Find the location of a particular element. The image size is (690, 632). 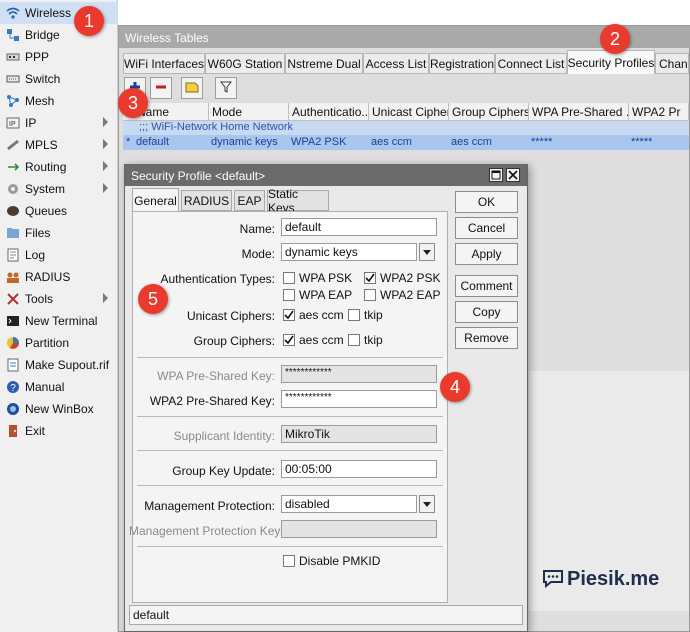

sidebar-item-make-supout: Make Supout.rif is located at coordinates (59, 365).